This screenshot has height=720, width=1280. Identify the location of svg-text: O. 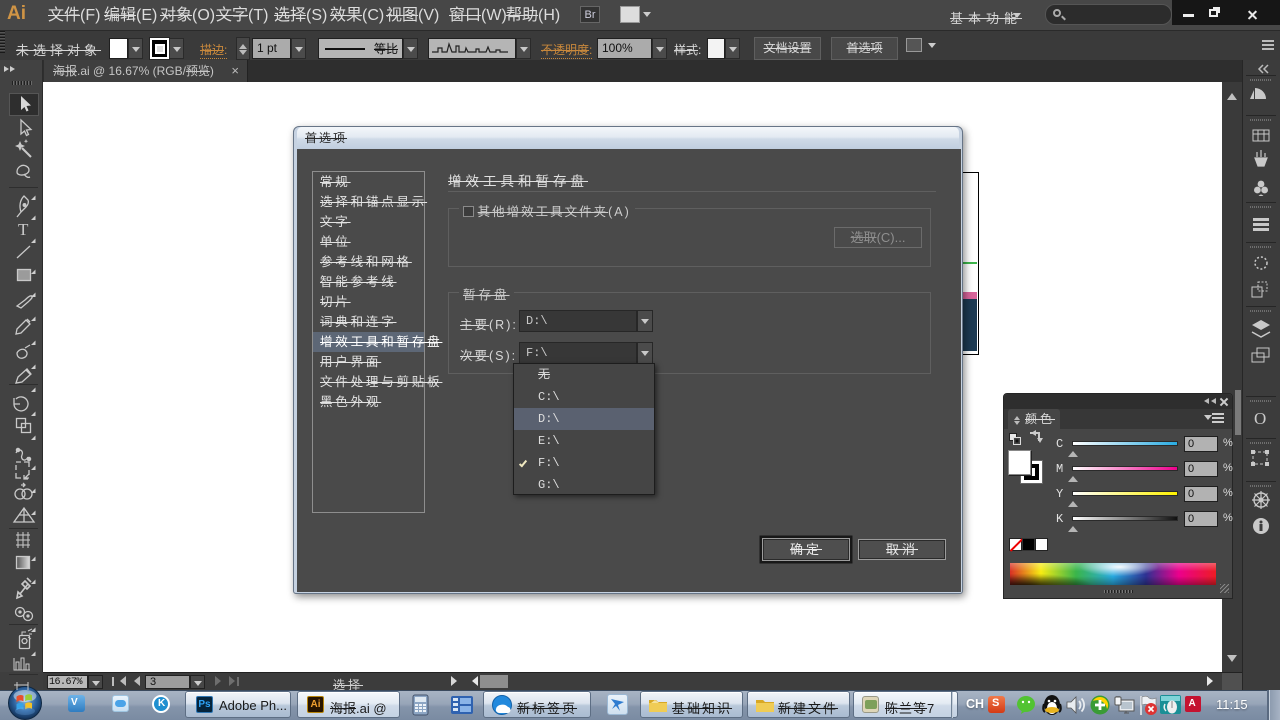
(1260, 418).